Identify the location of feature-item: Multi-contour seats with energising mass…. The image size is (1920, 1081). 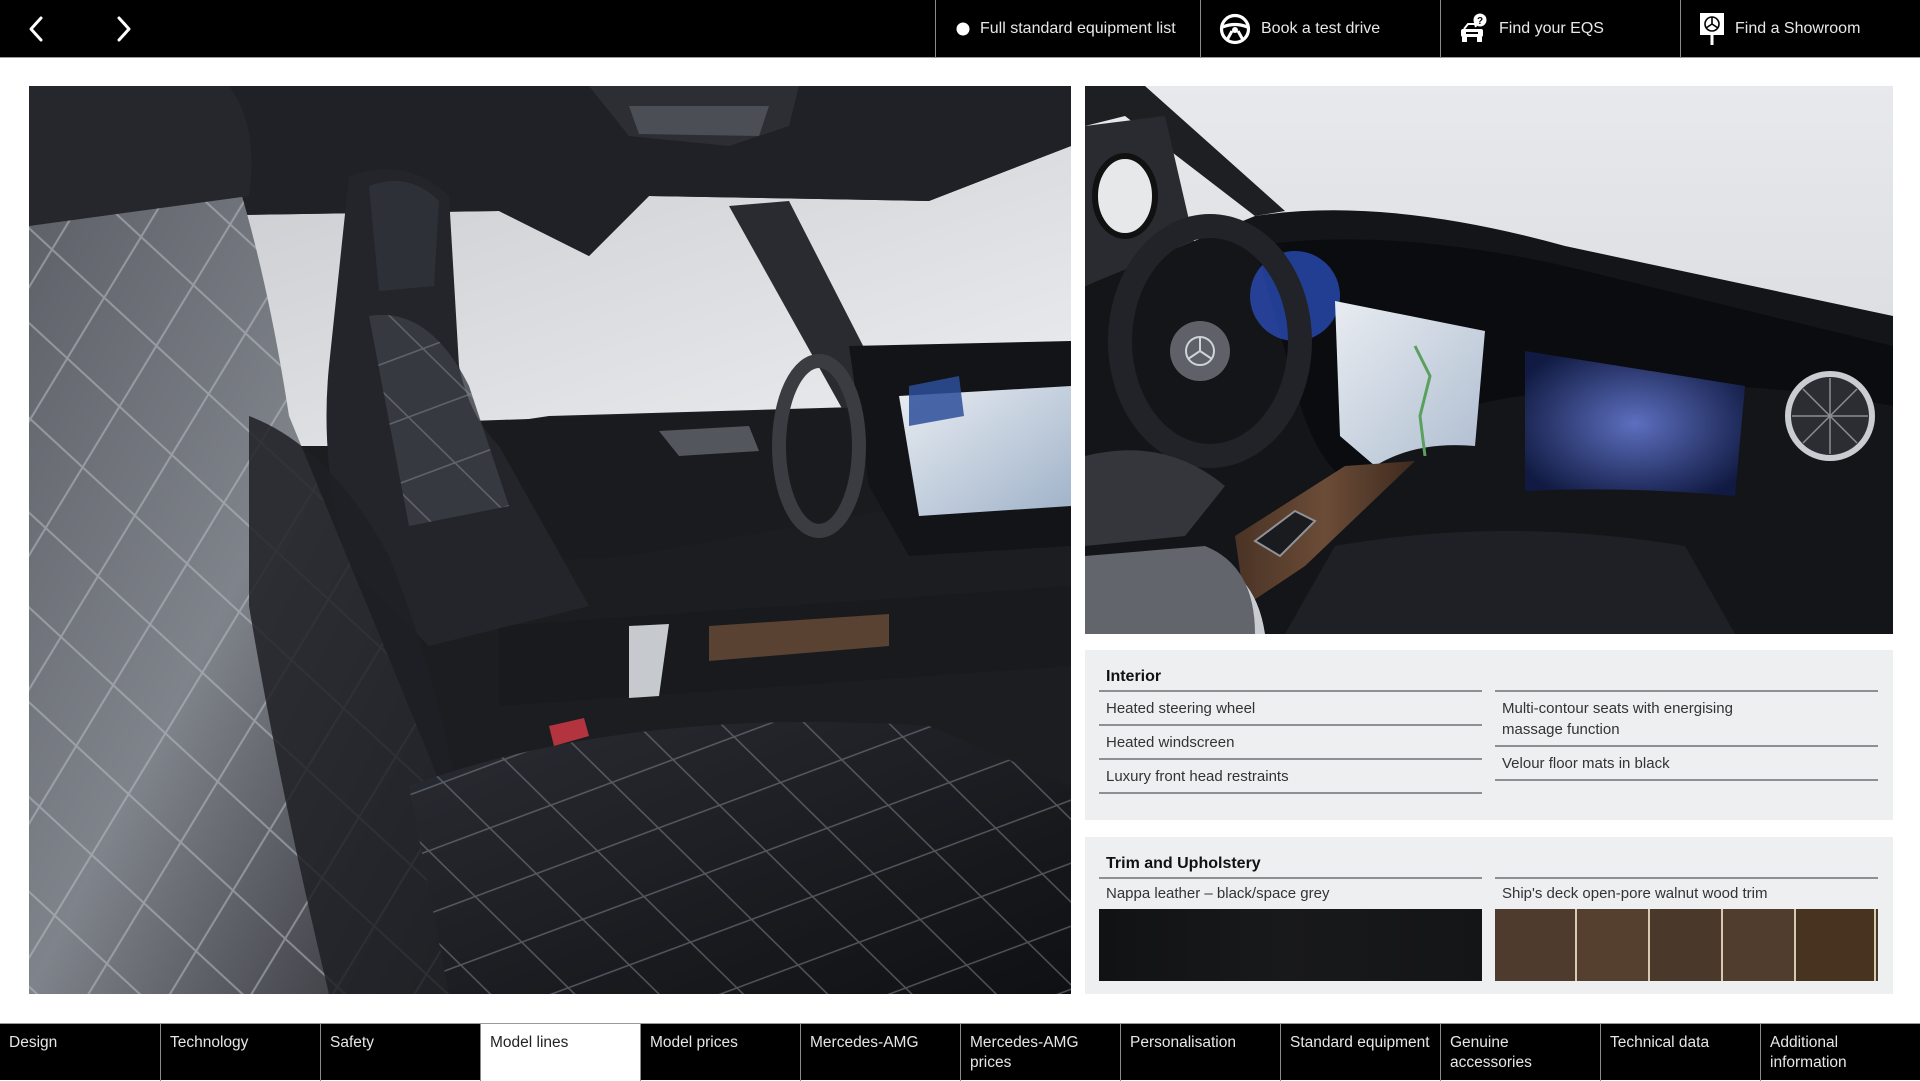
(1686, 719).